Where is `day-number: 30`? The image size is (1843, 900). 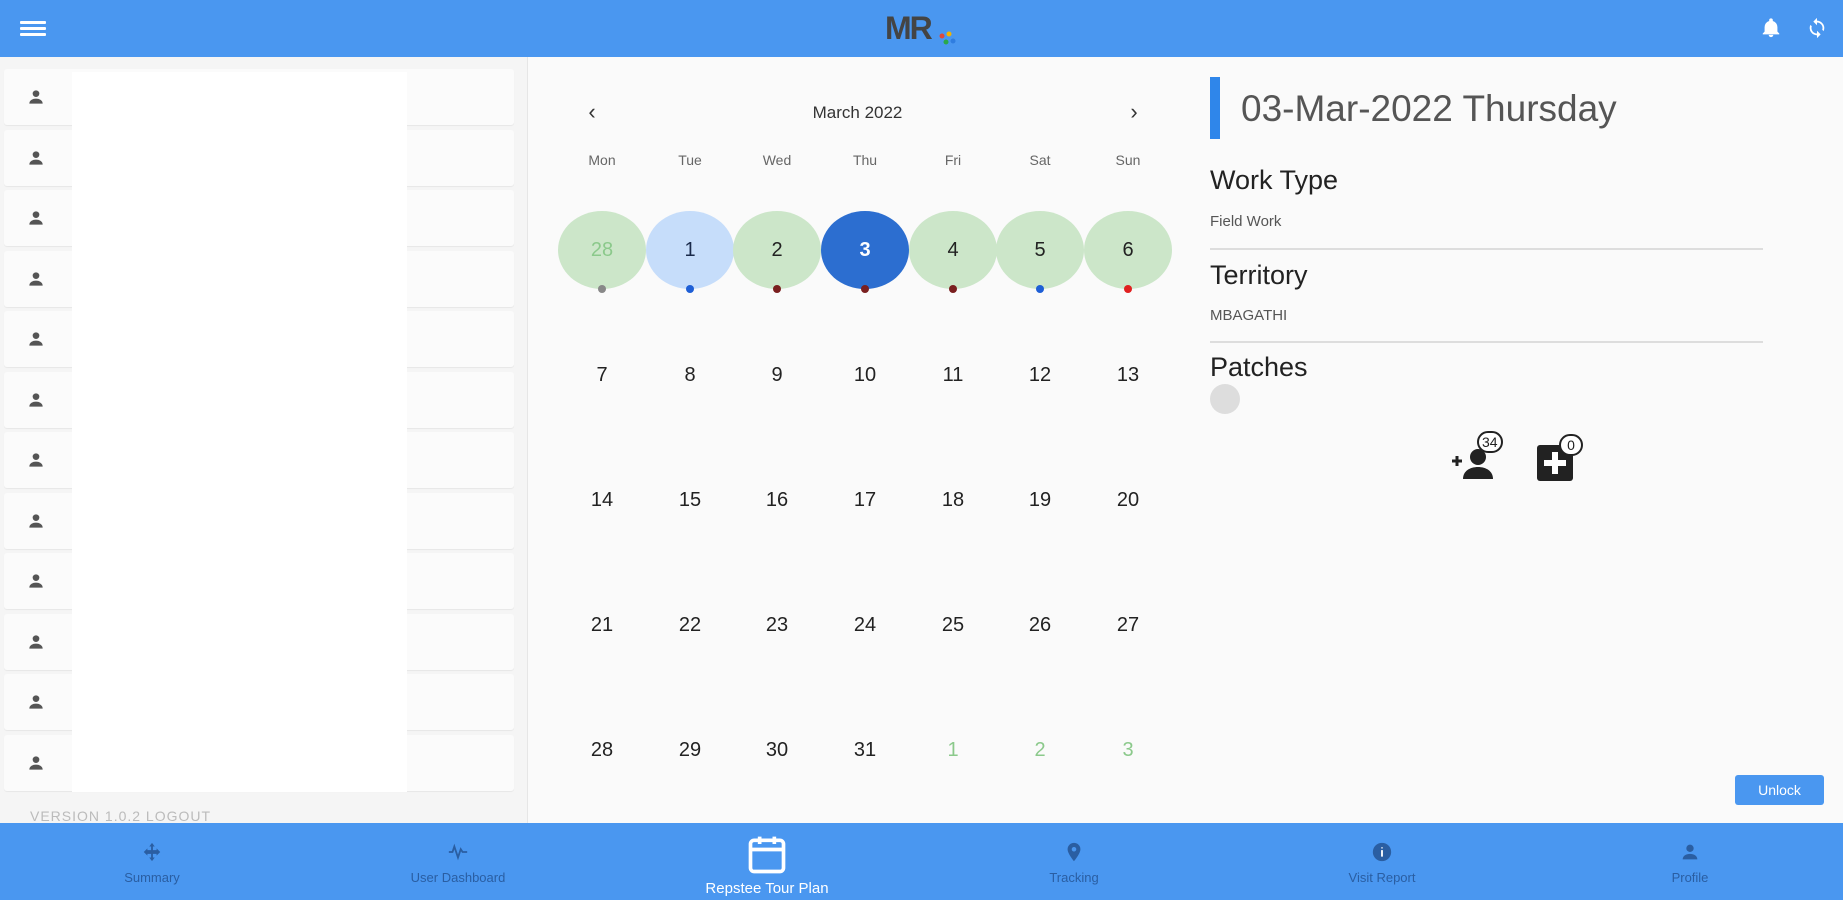
day-number: 30 is located at coordinates (777, 749).